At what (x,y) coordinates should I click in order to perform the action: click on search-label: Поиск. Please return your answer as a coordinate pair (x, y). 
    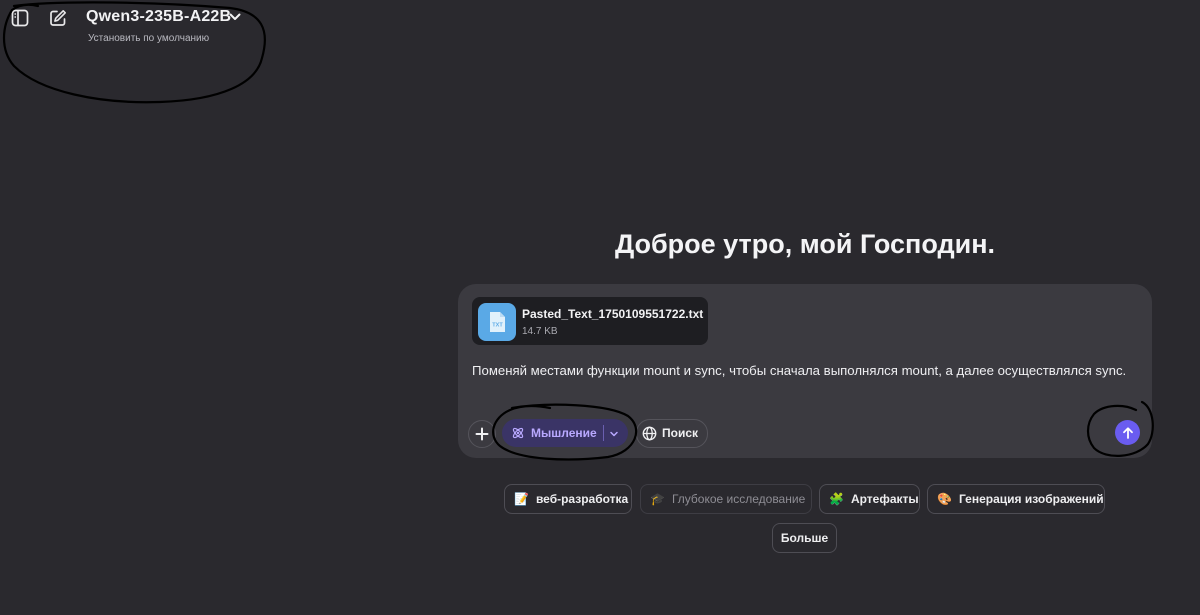
    Looking at the image, I should click on (680, 433).